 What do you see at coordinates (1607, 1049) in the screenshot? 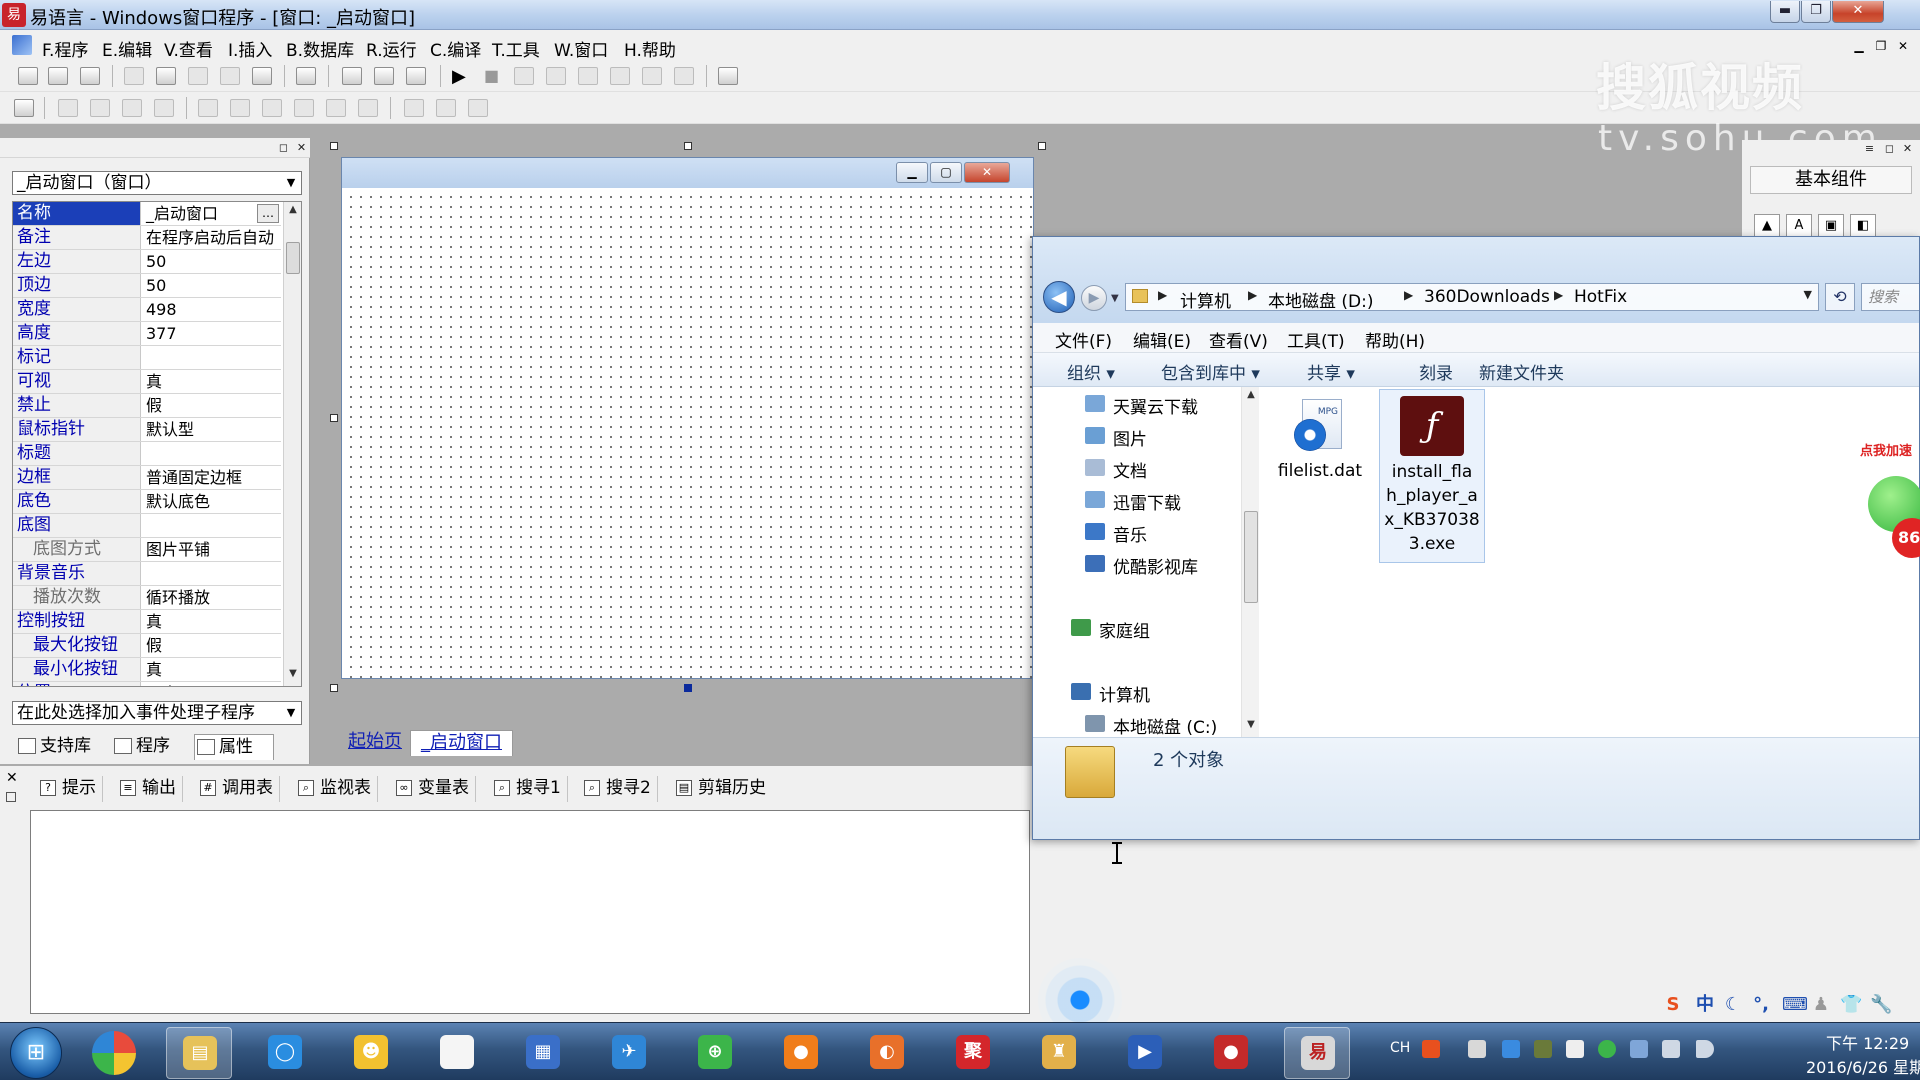
I see `360-tray-icon` at bounding box center [1607, 1049].